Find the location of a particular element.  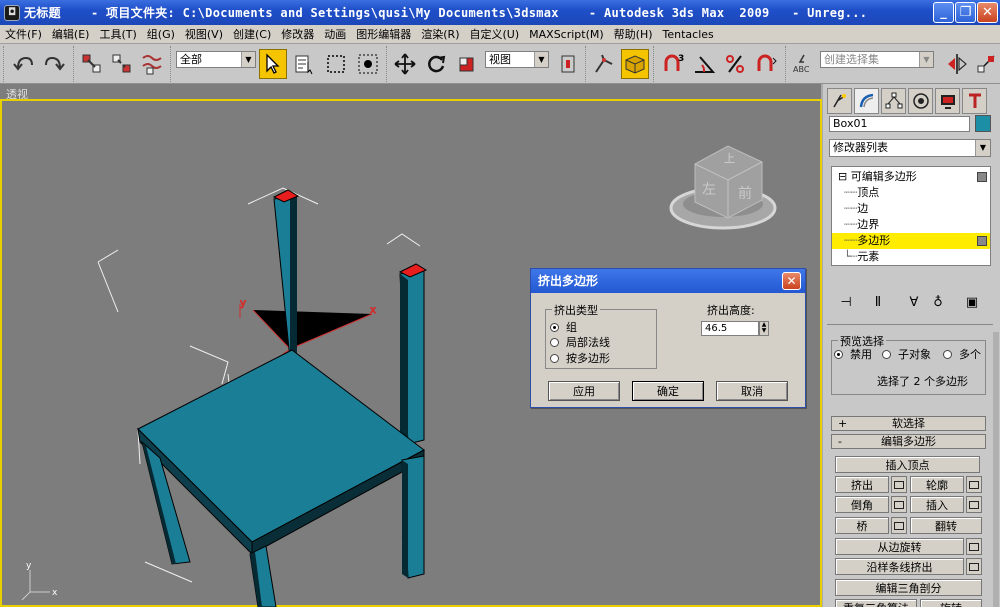

menu-tentacles: Tentacles is located at coordinates (688, 34).